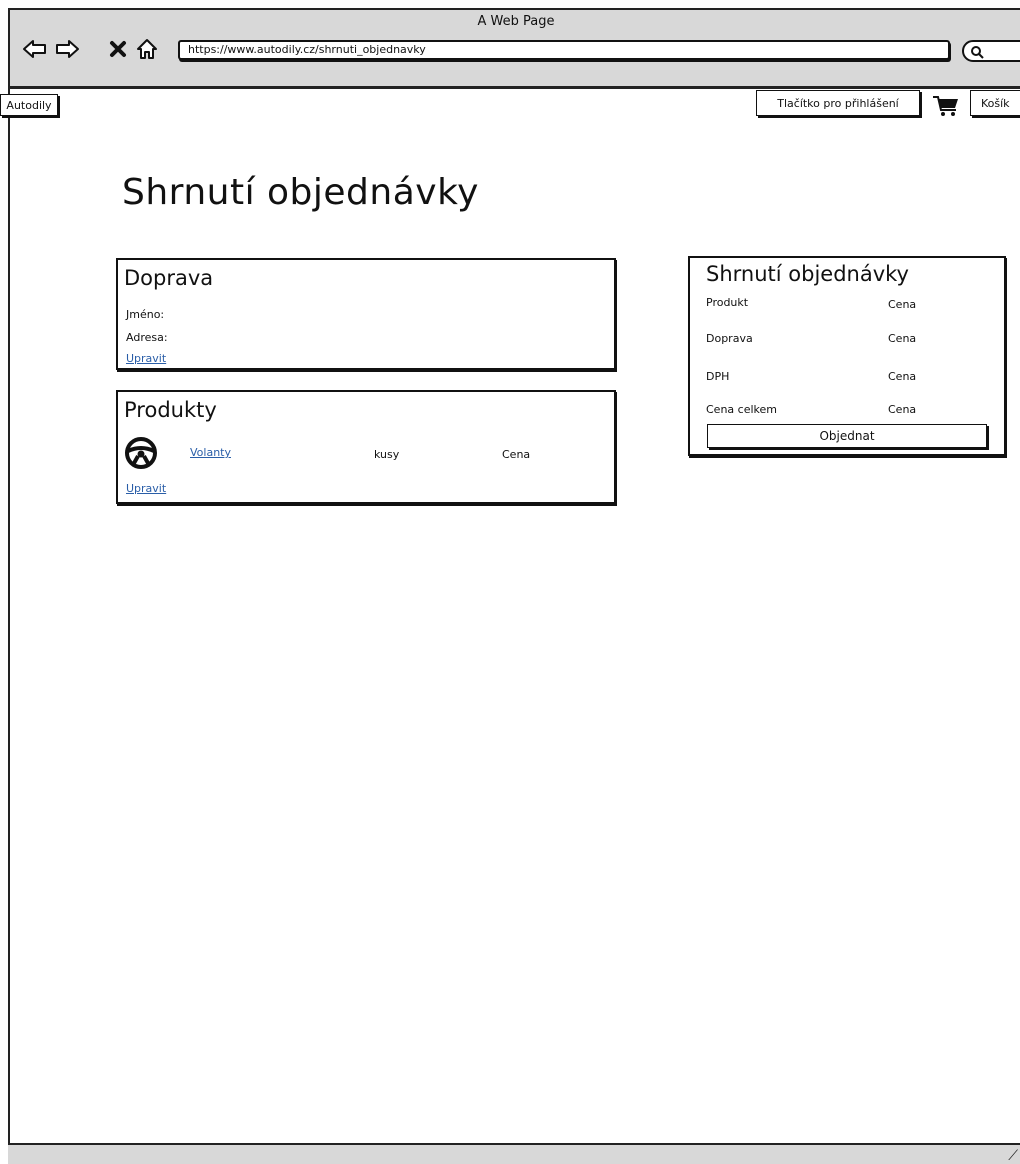  I want to click on toolbar-divider, so click(514, 87).